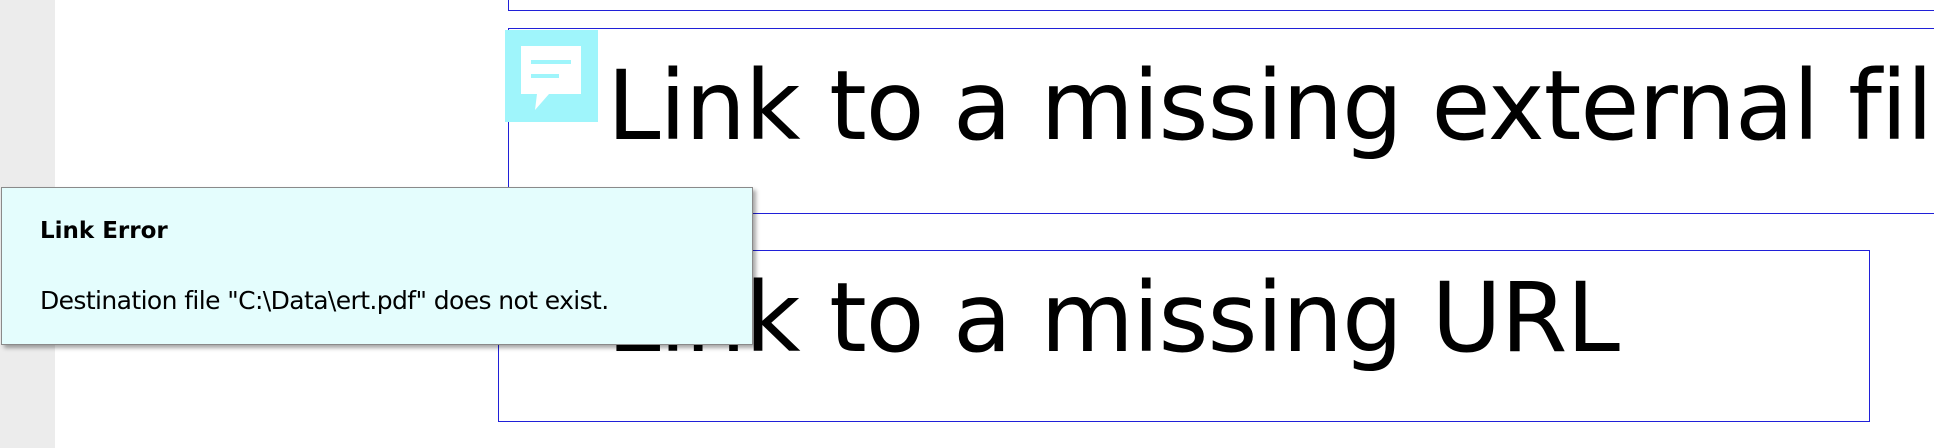 The height and width of the screenshot is (448, 1934). Describe the element at coordinates (551, 76) in the screenshot. I see `comment-icon` at that location.